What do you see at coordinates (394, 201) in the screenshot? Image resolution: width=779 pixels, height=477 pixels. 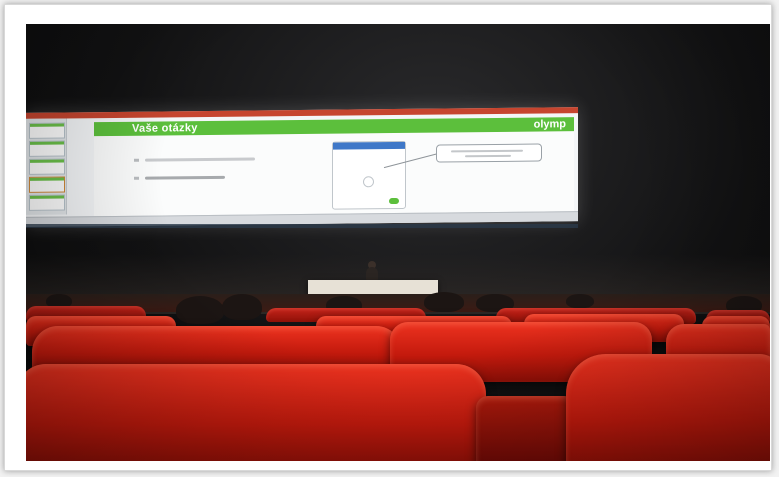 I see `send-button-icon` at bounding box center [394, 201].